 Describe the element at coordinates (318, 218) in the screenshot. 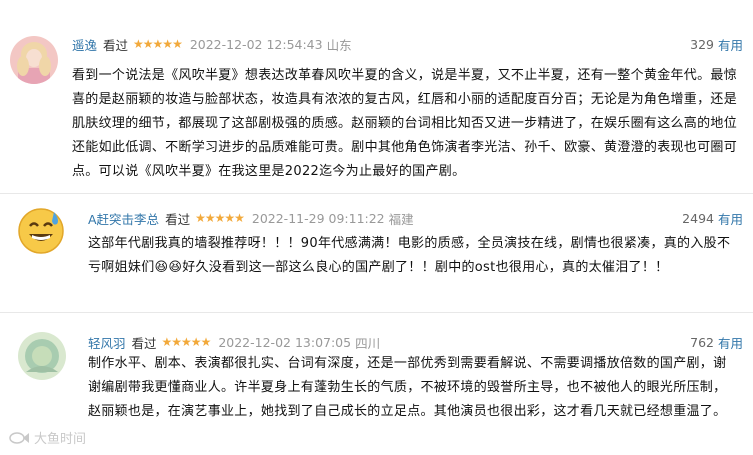

I see `review-time: 2022-11-29 09:11:22` at that location.